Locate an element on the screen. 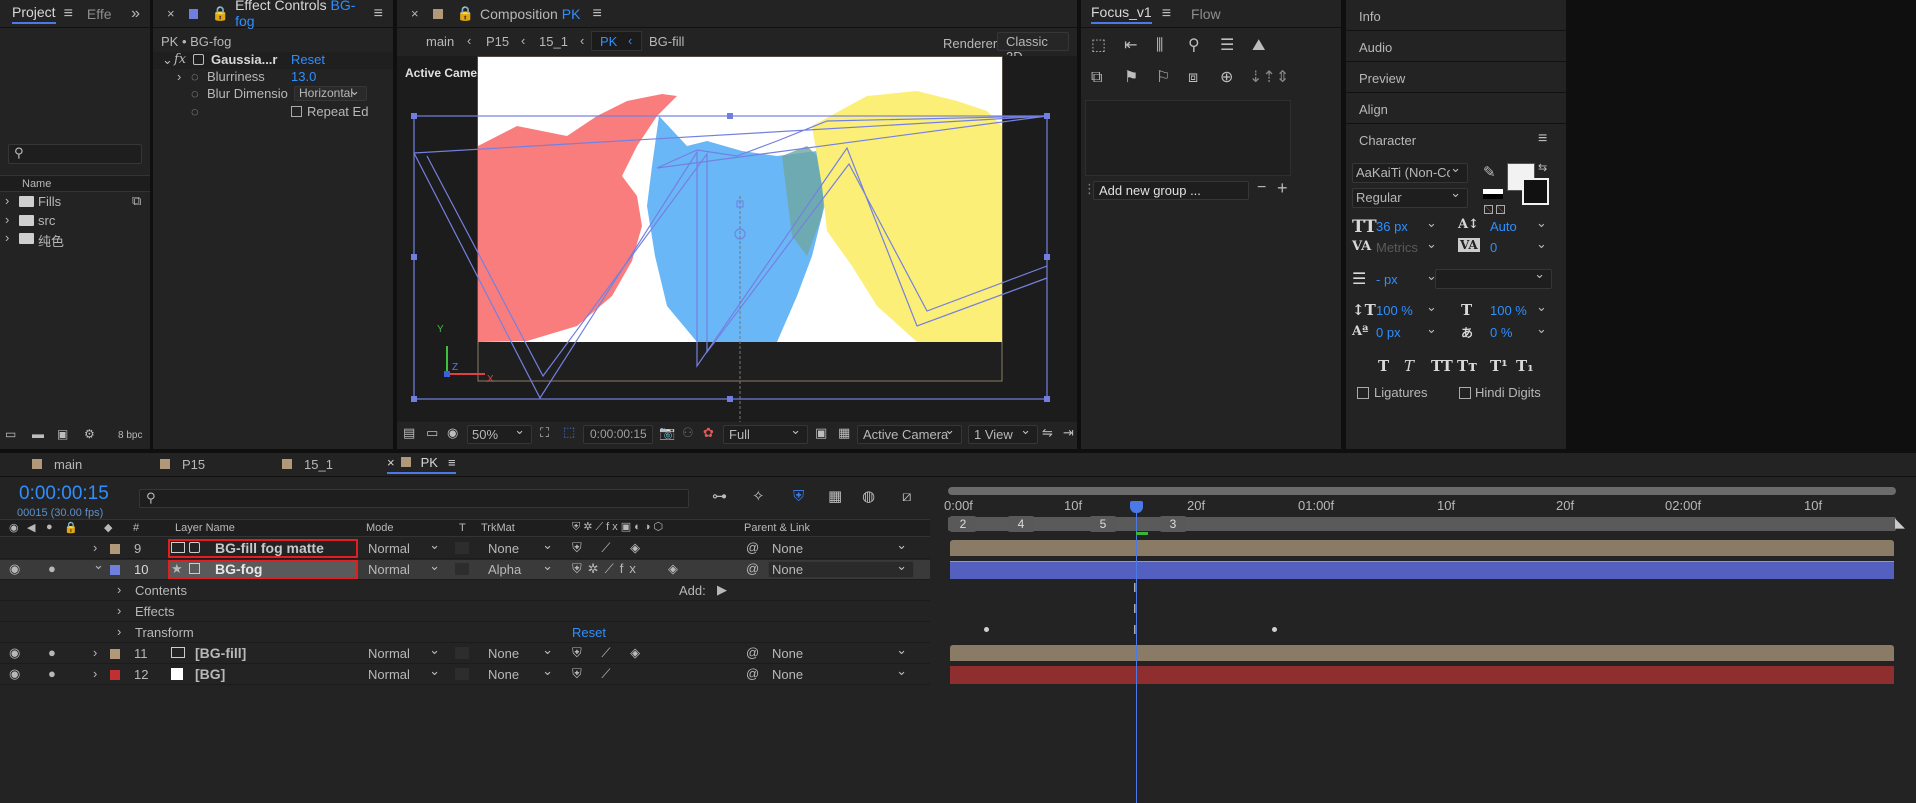  work-area-bar is located at coordinates (1422, 491).